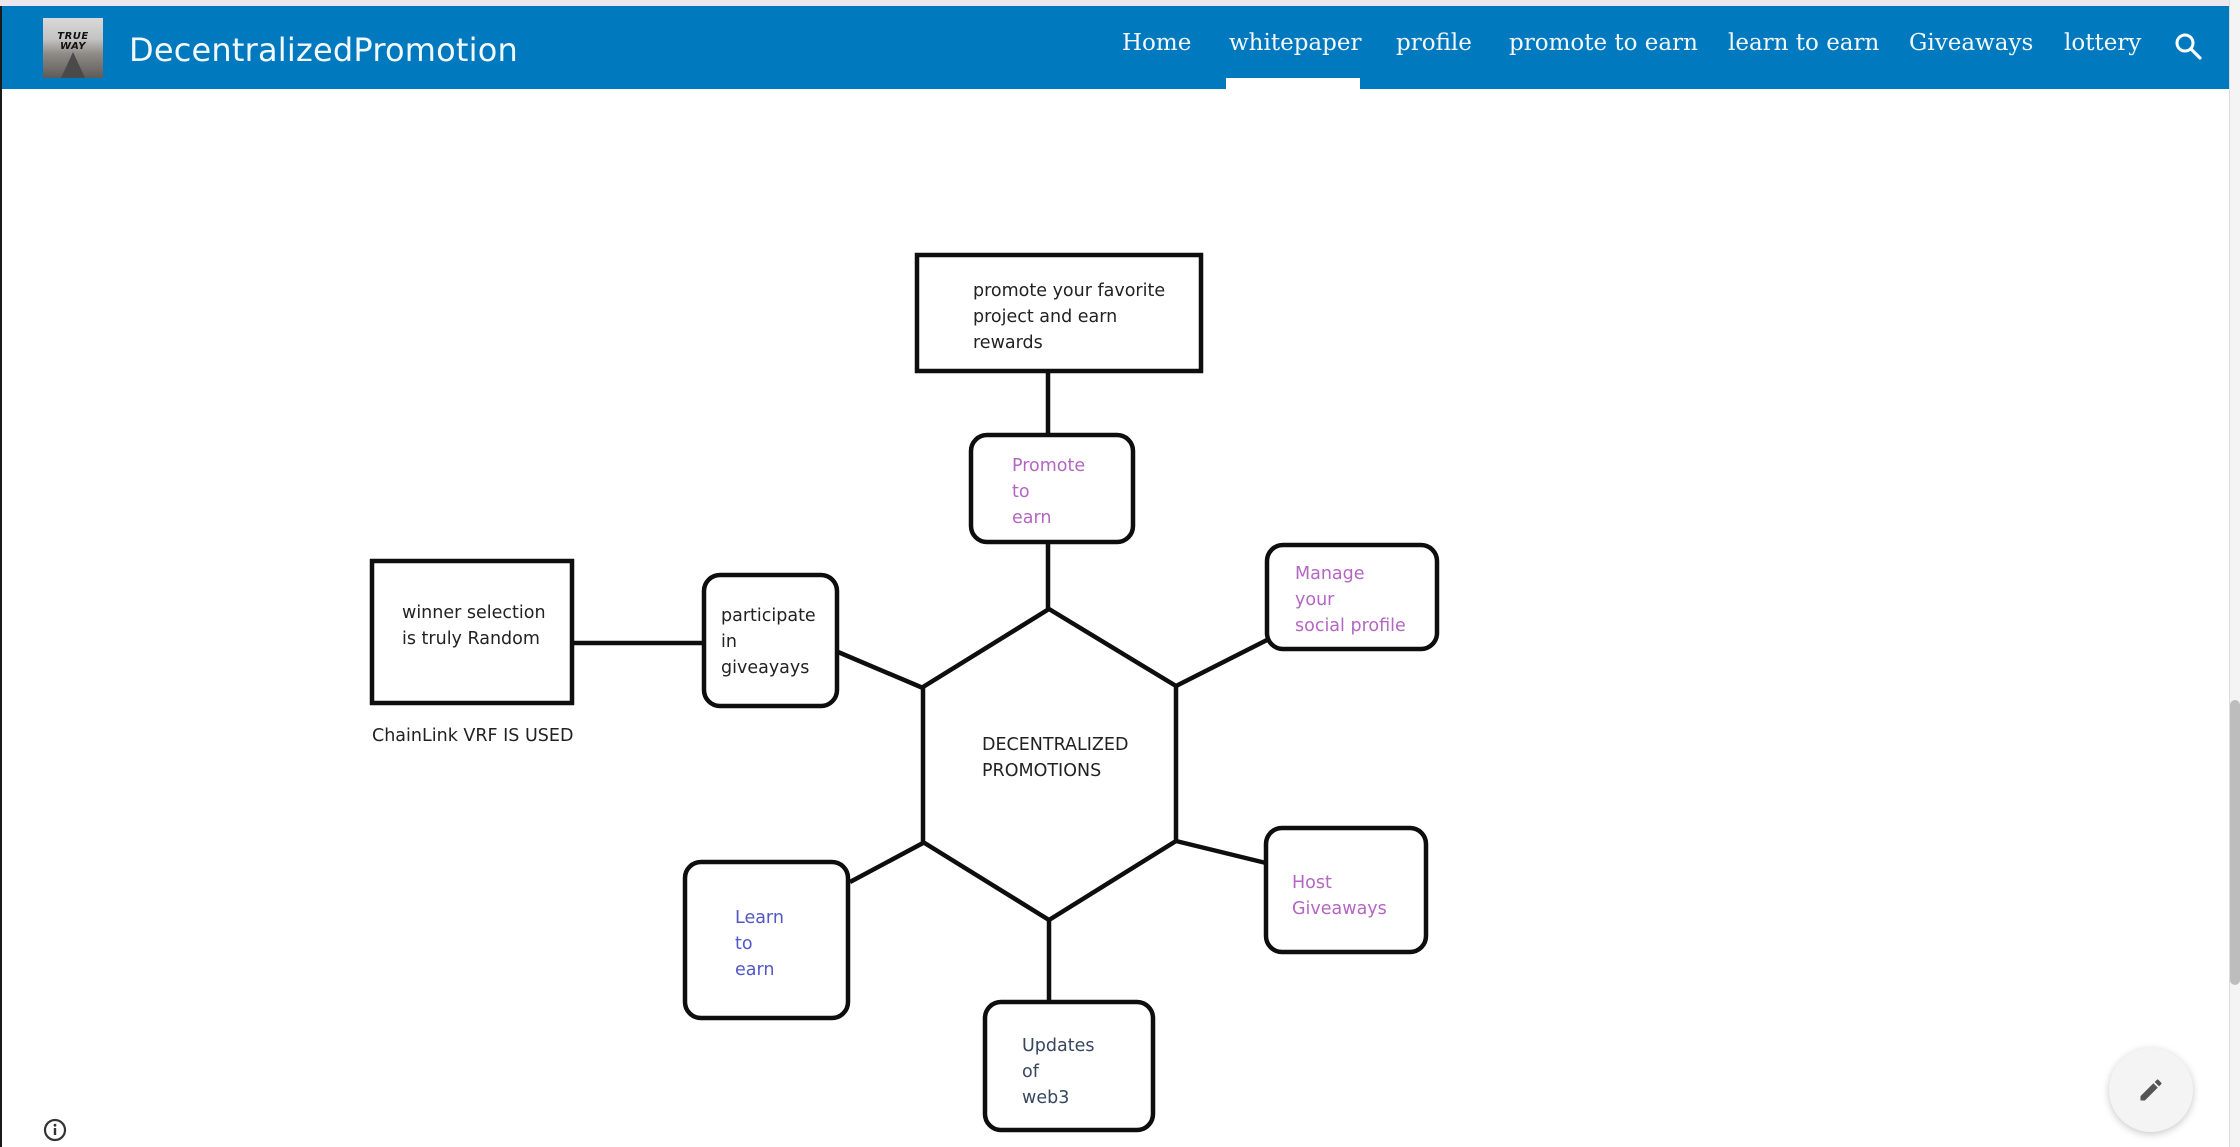 The height and width of the screenshot is (1147, 2240). What do you see at coordinates (759, 944) in the screenshot?
I see `learn-box-text: Learn to earn` at bounding box center [759, 944].